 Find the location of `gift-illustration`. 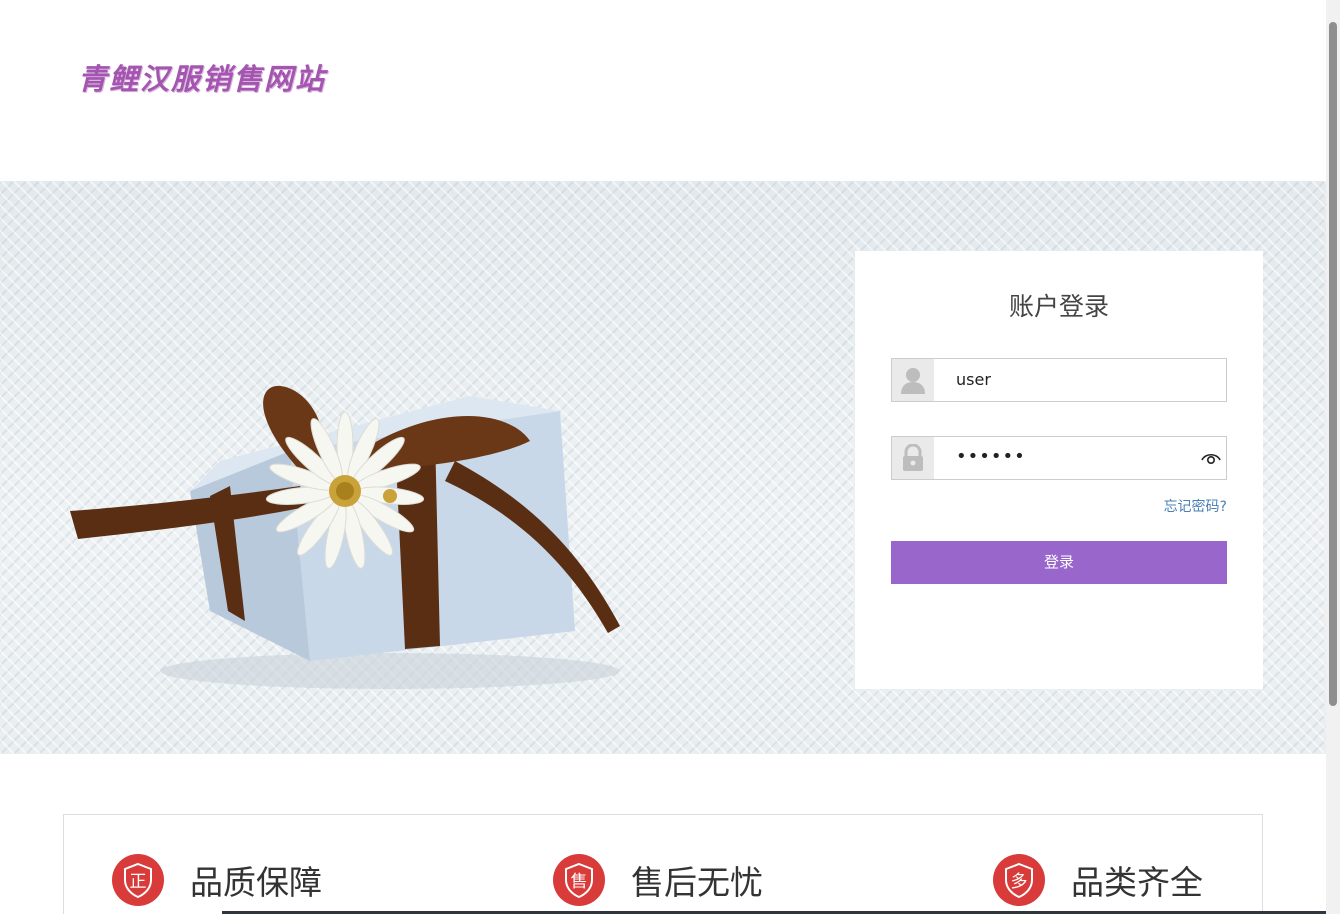

gift-illustration is located at coordinates (345, 537).